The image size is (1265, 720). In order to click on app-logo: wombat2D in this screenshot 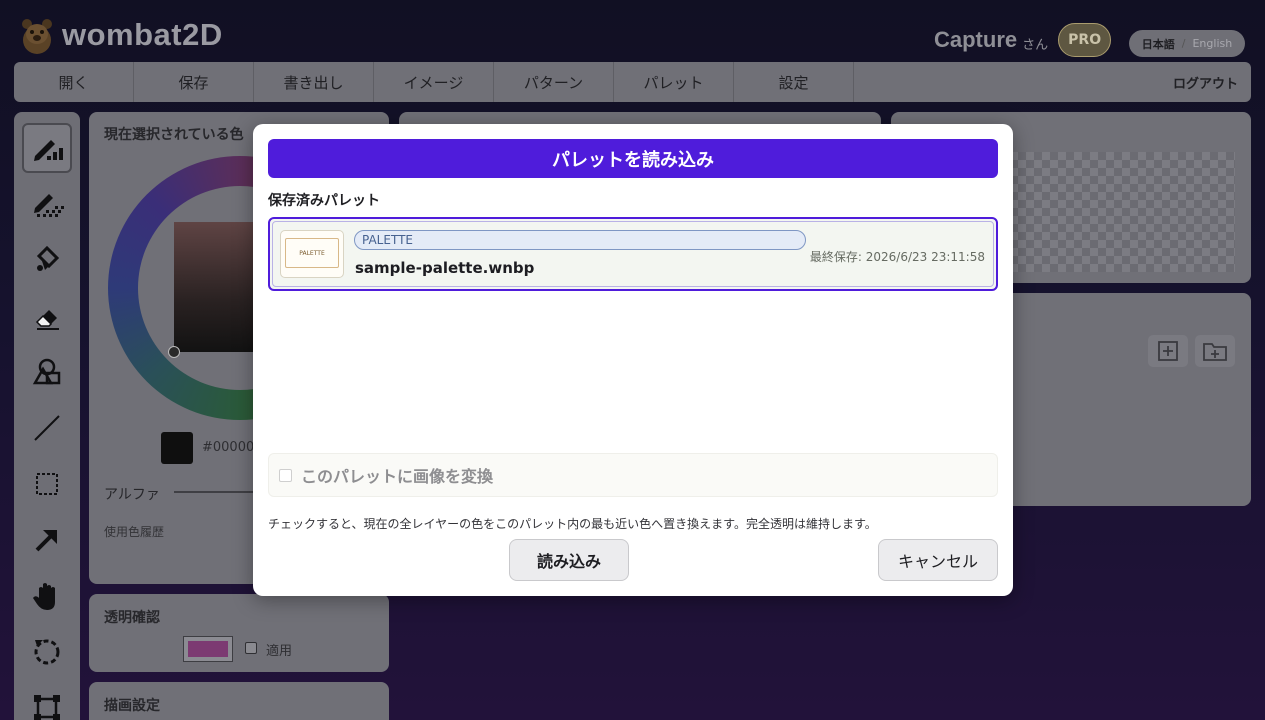, I will do `click(121, 35)`.